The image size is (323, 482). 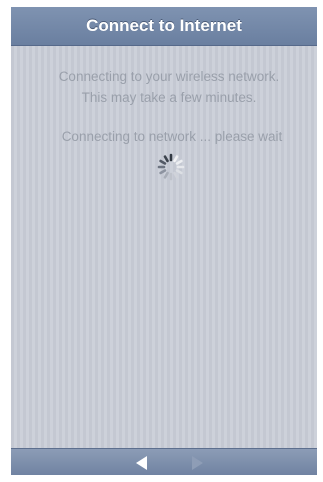 I want to click on loading-spinner-icon, so click(x=171, y=167).